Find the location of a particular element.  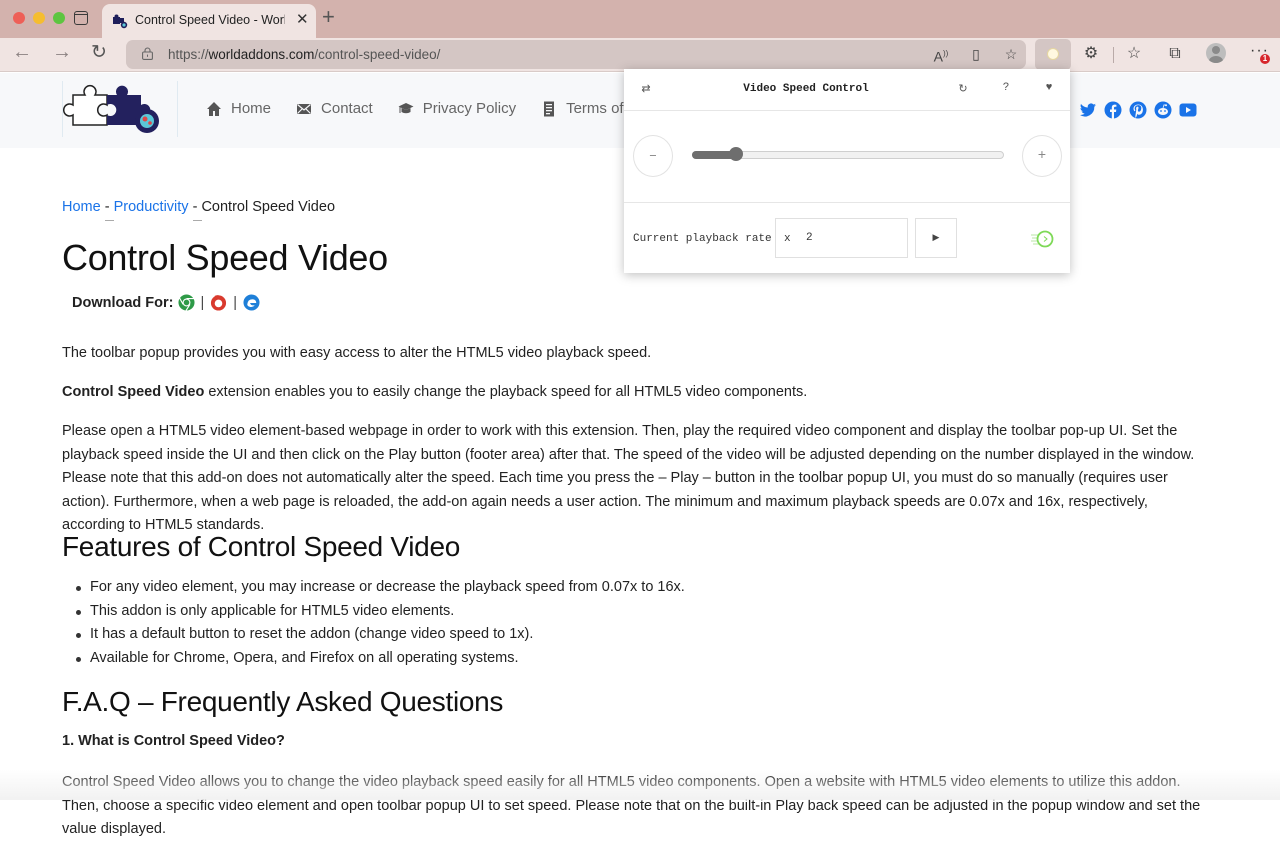

notification-badge: 1 is located at coordinates (1265, 59).